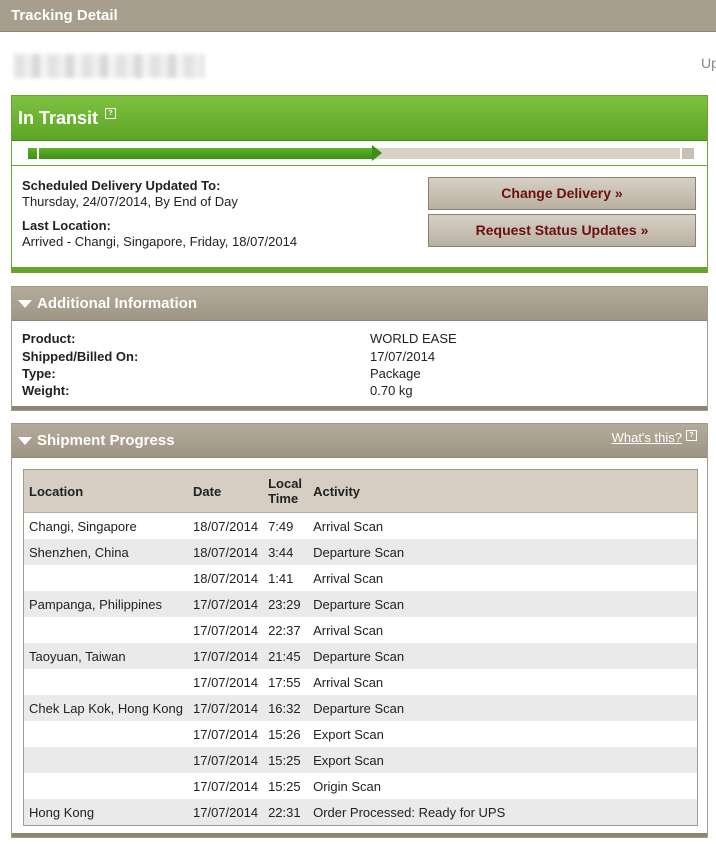 Image resolution: width=716 pixels, height=846 pixels. Describe the element at coordinates (105, 656) in the screenshot. I see `cell-location: Taoyuan, Taiwan` at that location.